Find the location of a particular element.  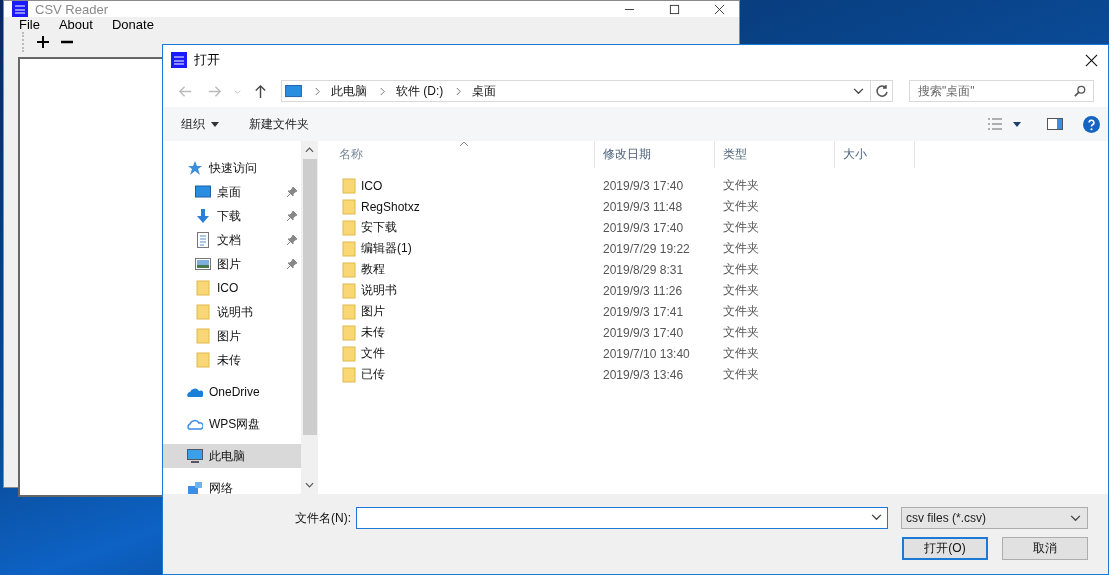

nav-item: 下载 is located at coordinates (232, 216).